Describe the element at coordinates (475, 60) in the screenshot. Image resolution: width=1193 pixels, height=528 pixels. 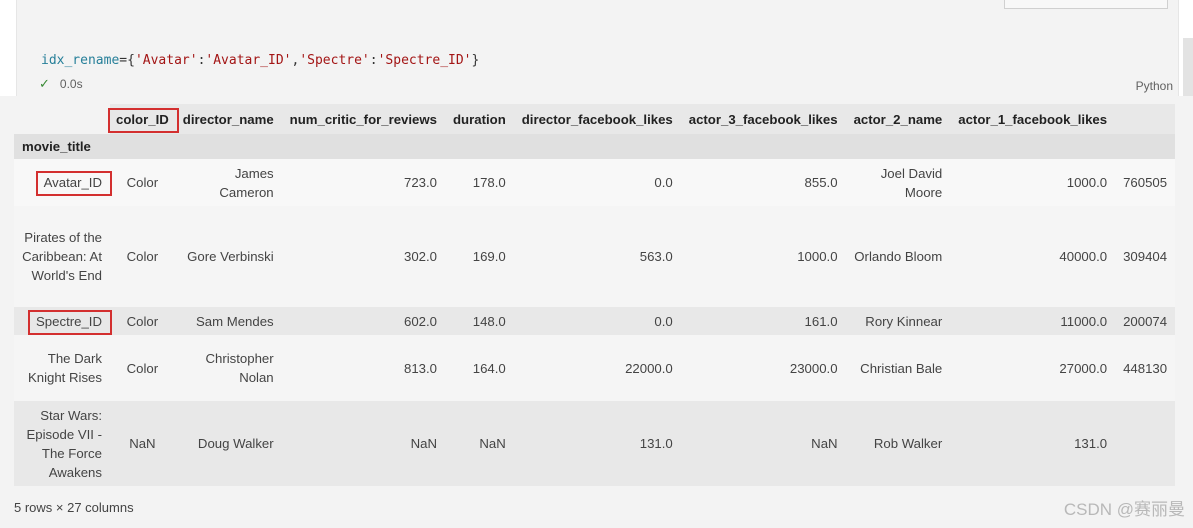
I see `code-token: }` at that location.